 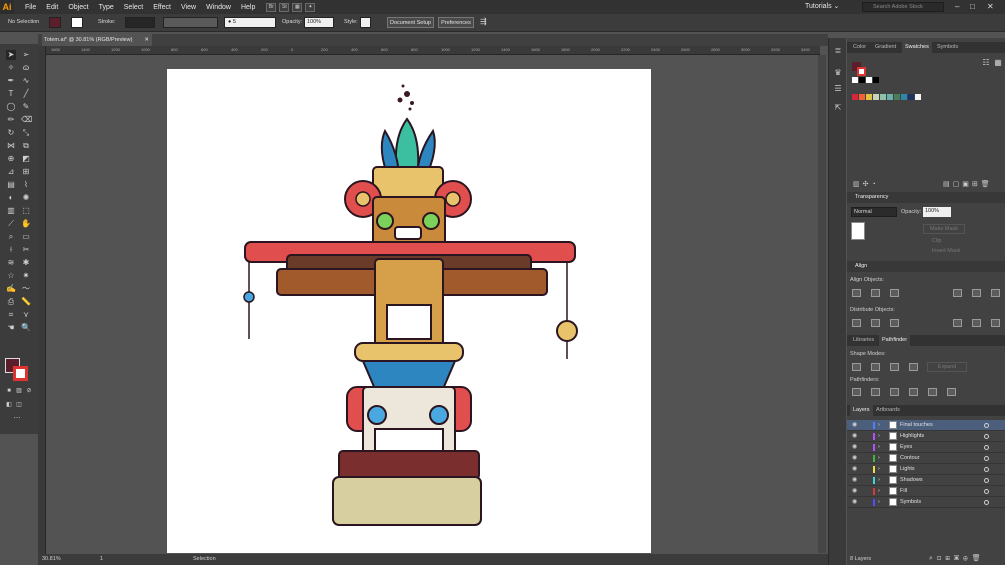 I want to click on draw-mode-icon: ◧, so click(x=9, y=405).